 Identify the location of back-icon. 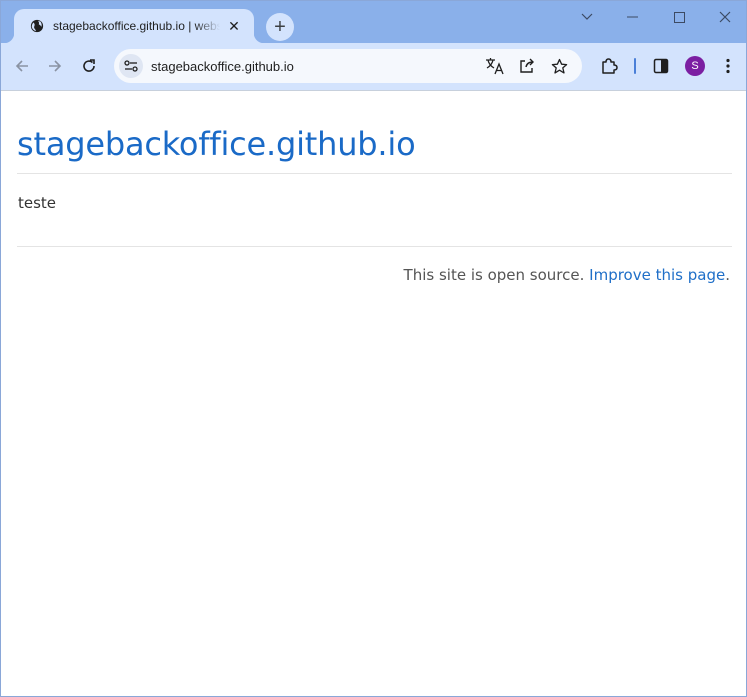
(22, 66).